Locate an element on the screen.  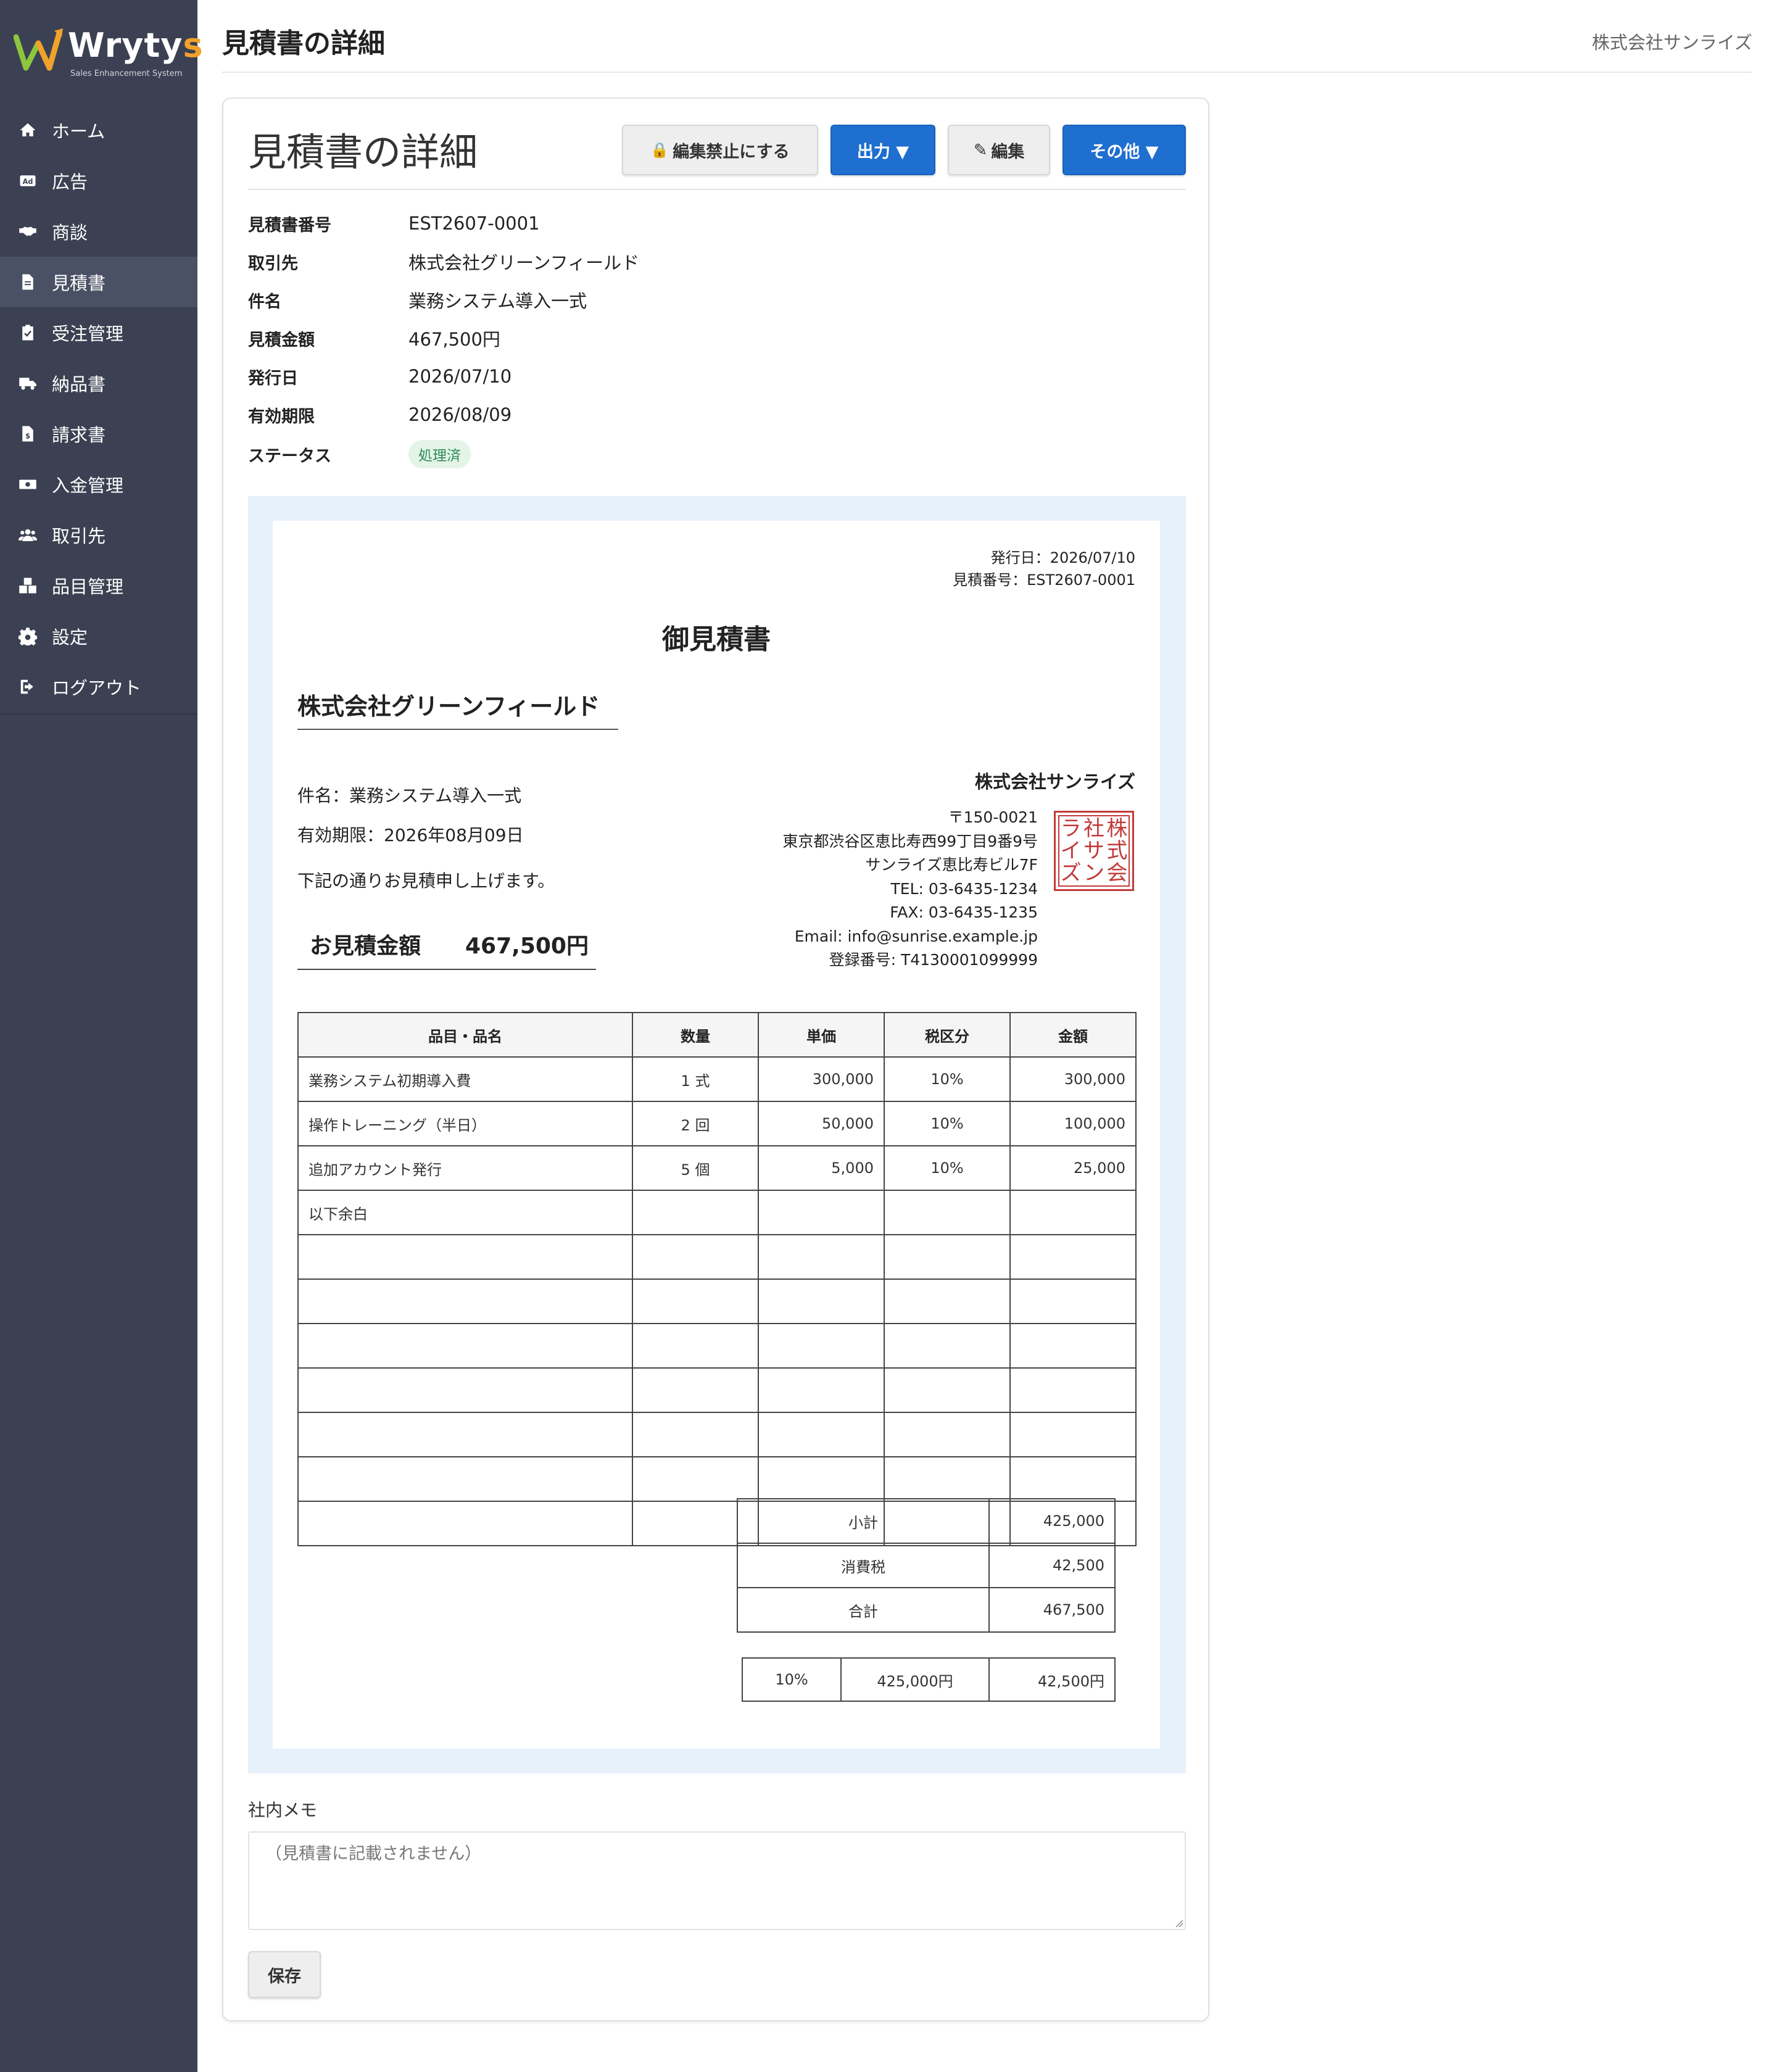
info-value: 業務システム導入一式 is located at coordinates (497, 301).